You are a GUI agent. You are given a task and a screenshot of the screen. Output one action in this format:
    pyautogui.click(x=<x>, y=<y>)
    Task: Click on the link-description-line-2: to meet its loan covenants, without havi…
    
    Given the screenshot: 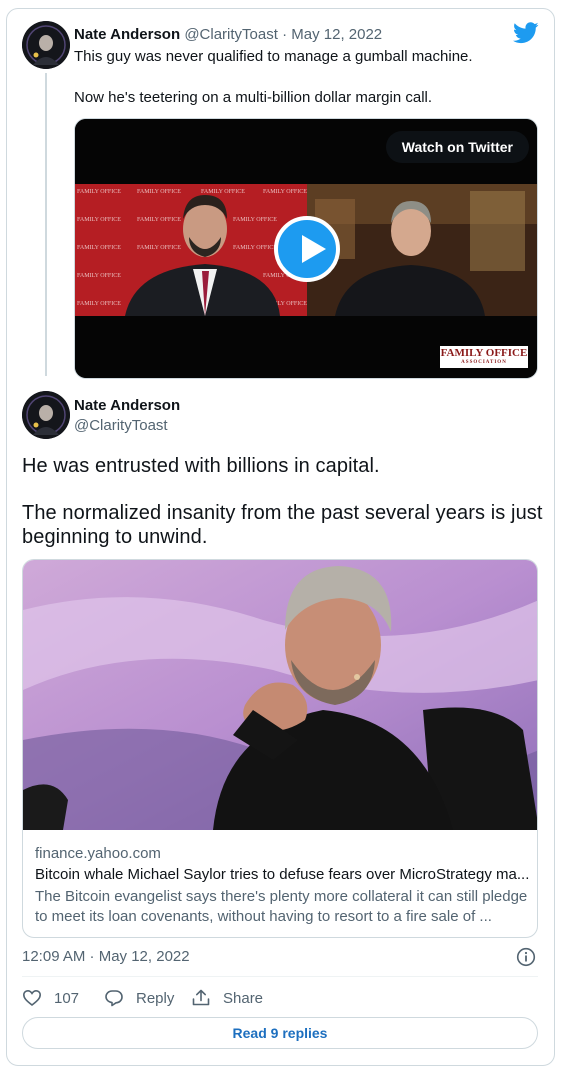 What is the action you would take?
    pyautogui.click(x=263, y=916)
    